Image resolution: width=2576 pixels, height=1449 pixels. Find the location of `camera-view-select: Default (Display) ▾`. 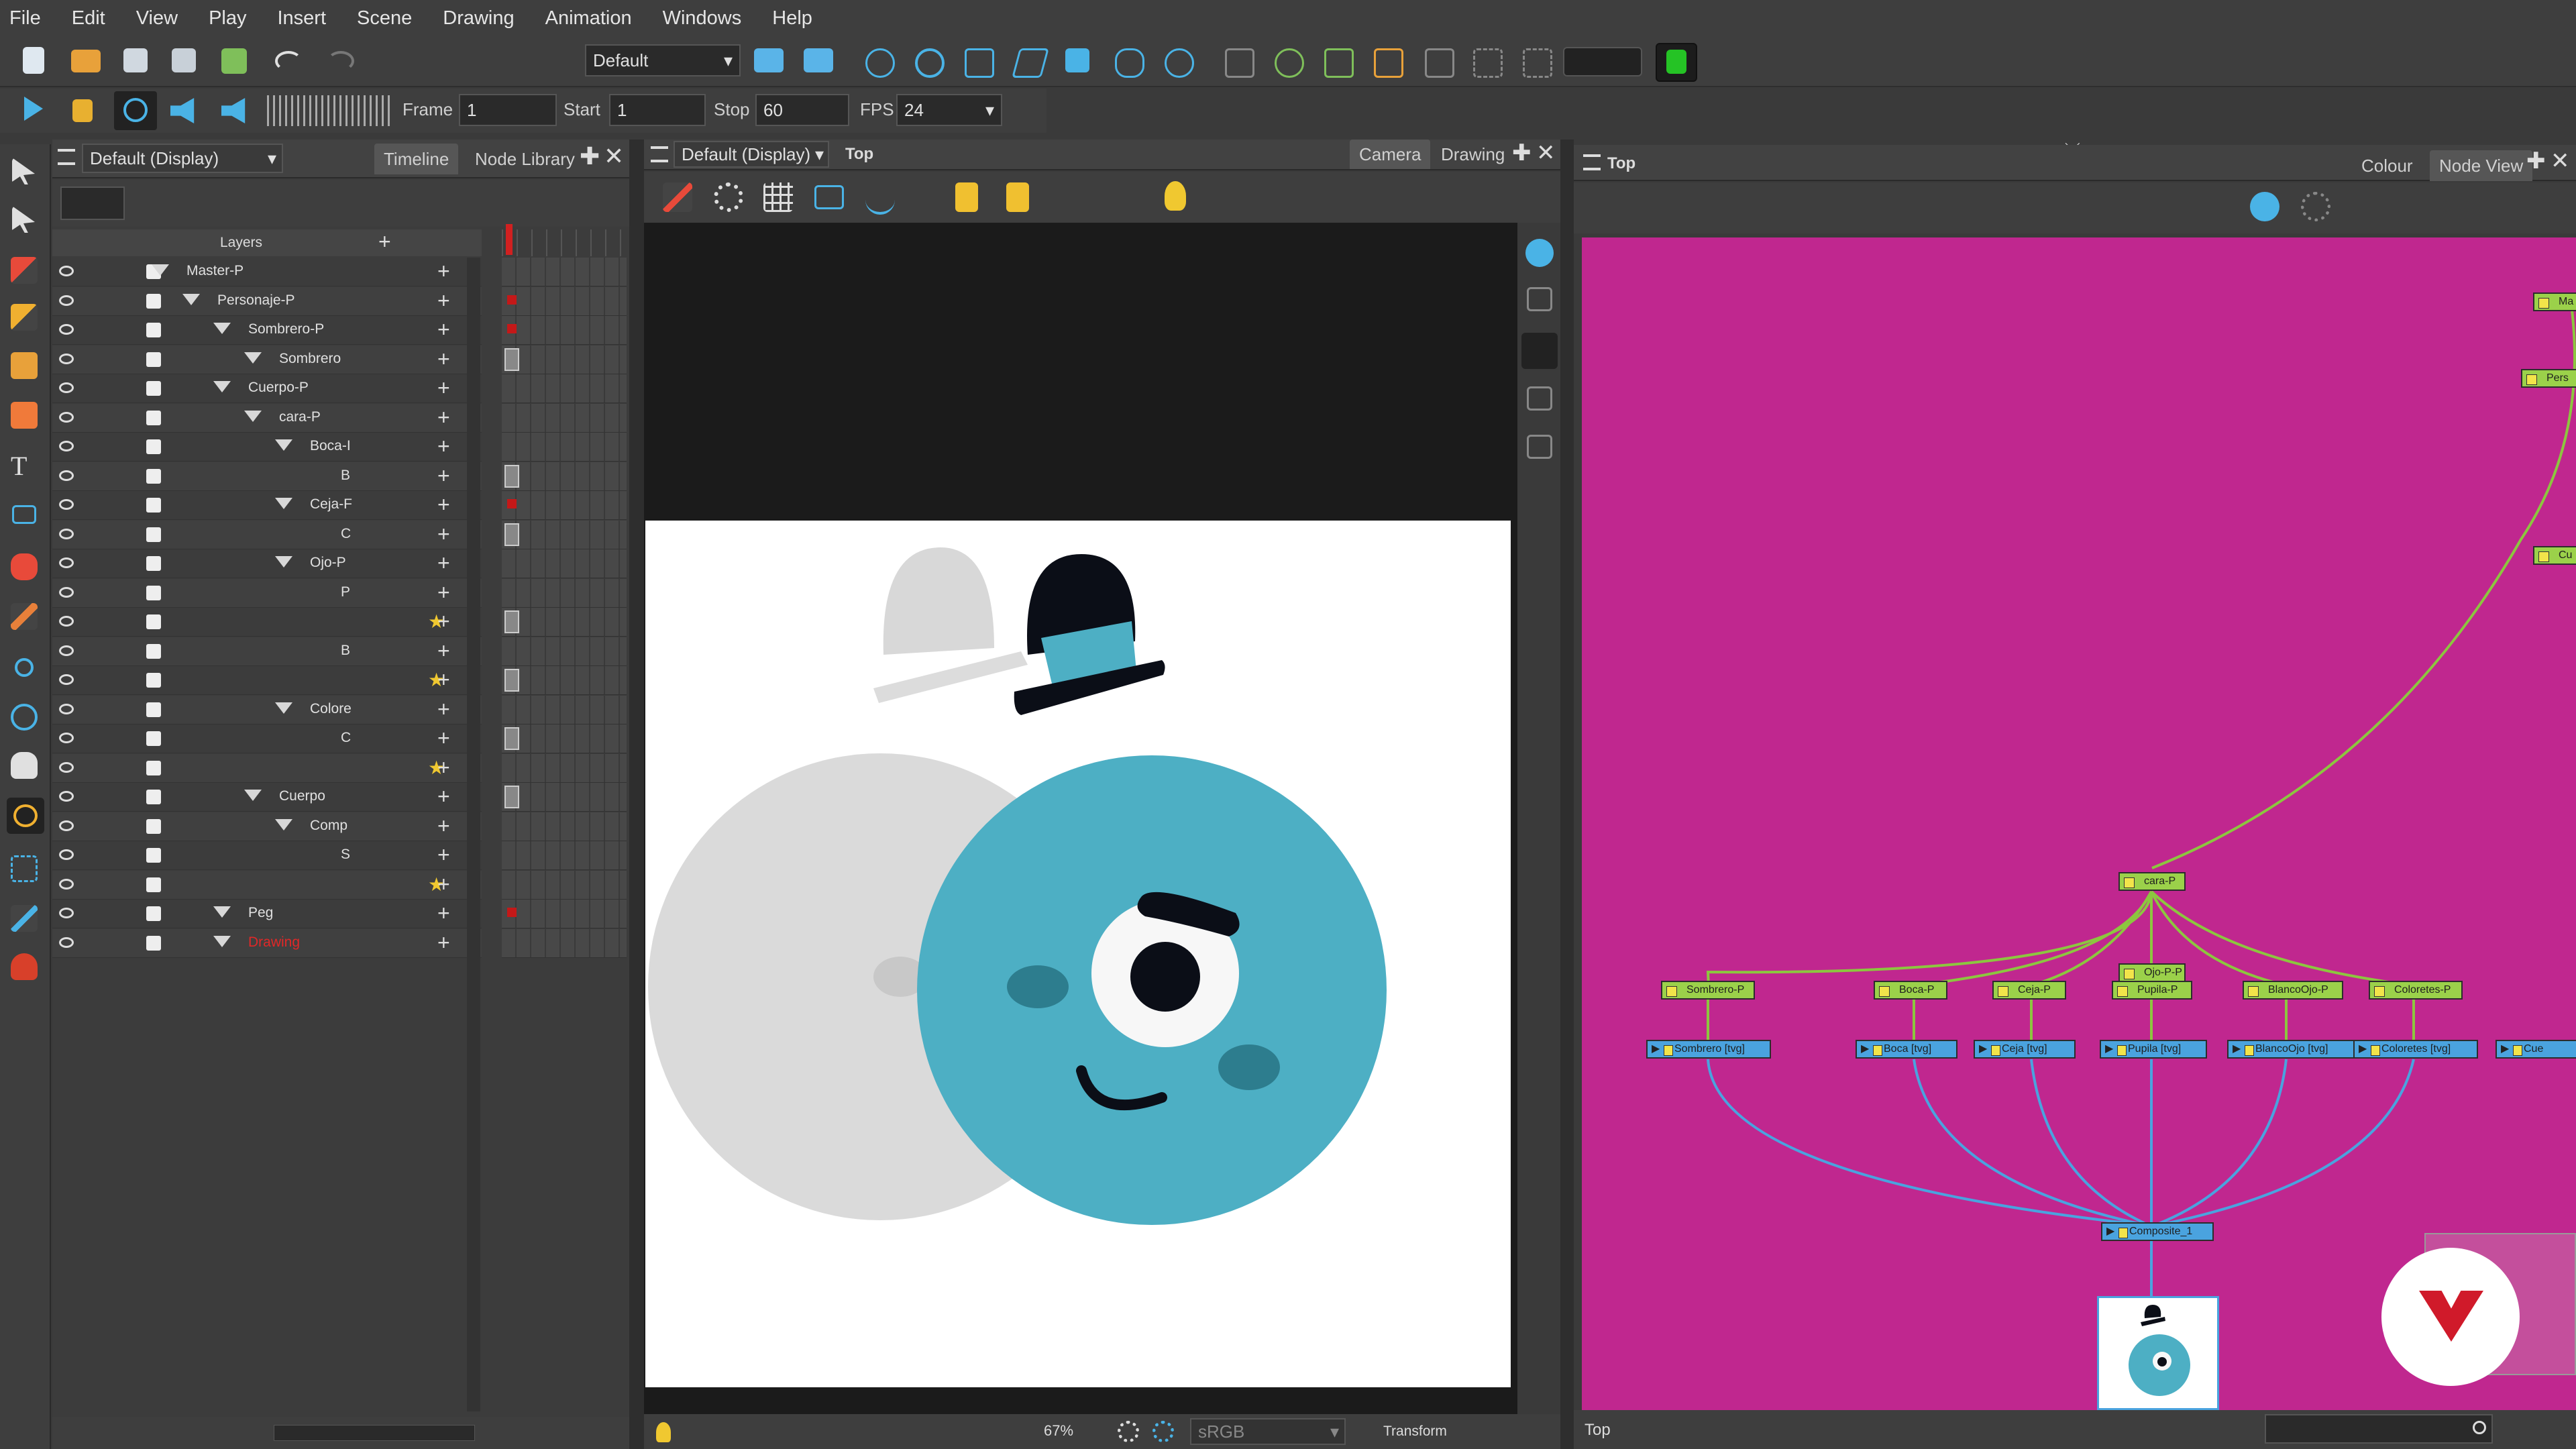

camera-view-select: Default (Display) ▾ is located at coordinates (751, 154).